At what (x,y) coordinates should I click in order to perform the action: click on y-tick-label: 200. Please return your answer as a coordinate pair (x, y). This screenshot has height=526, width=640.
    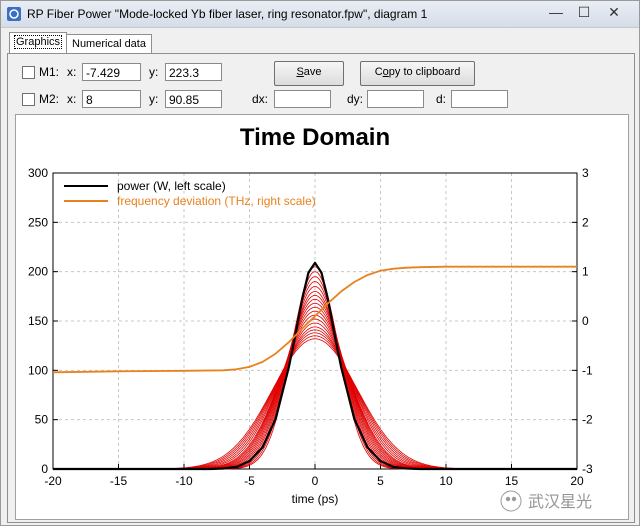
    Looking at the image, I should click on (38, 272).